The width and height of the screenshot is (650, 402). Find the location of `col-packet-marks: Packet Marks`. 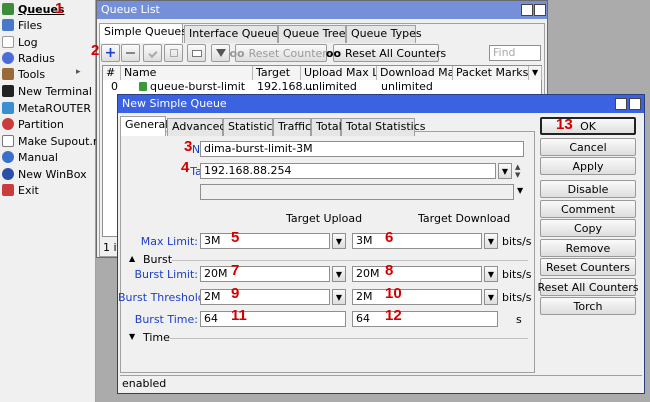

col-packet-marks: Packet Marks is located at coordinates (491, 73).